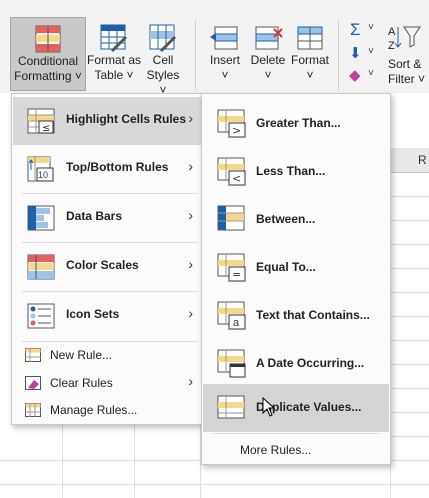 Image resolution: width=429 pixels, height=498 pixels. What do you see at coordinates (404, 38) in the screenshot?
I see `sort-filter-icon: A Z` at bounding box center [404, 38].